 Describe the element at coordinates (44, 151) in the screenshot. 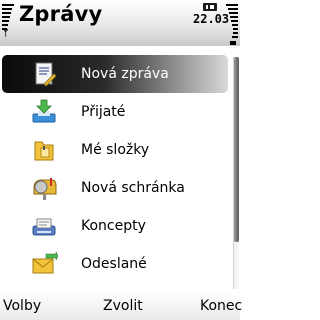

I see `my-folders-icon` at that location.